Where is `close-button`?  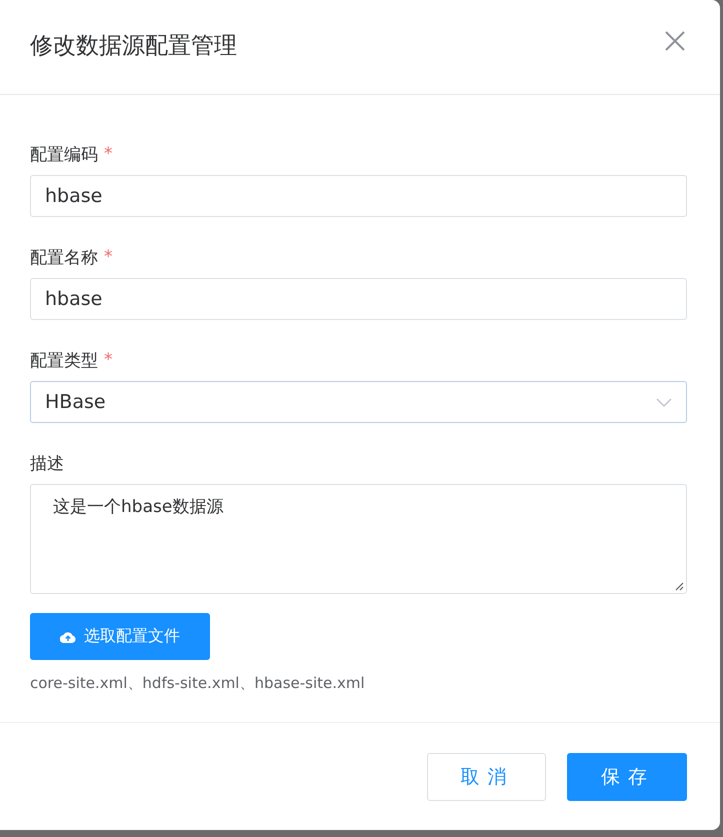
close-button is located at coordinates (675, 41).